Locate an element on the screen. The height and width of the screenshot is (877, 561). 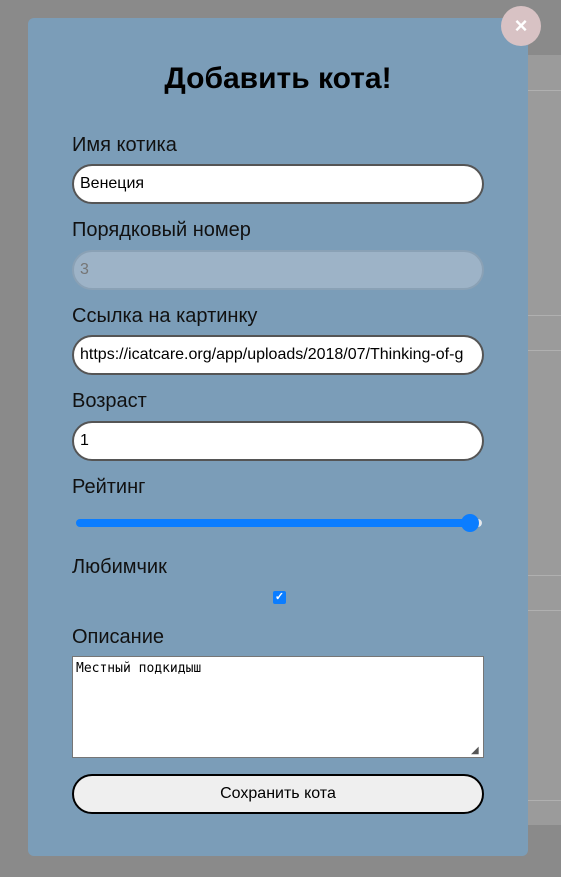
close-button: × is located at coordinates (521, 26).